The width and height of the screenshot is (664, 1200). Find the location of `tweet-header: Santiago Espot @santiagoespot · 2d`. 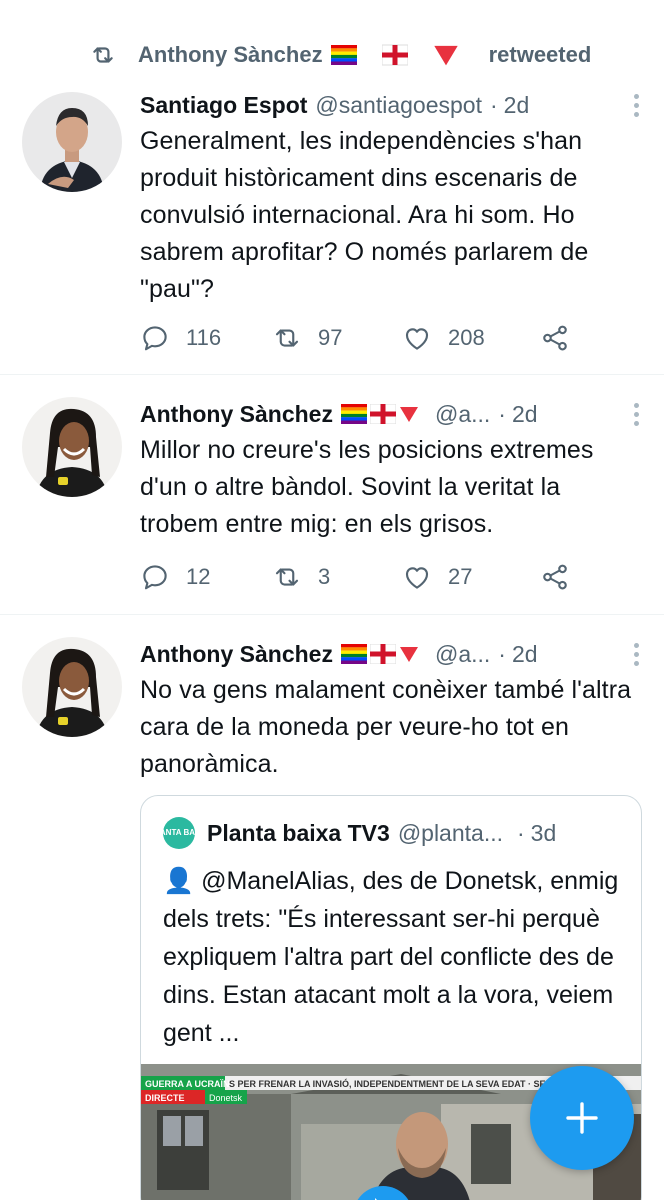

tweet-header: Santiago Espot @santiagoespot · 2d is located at coordinates (391, 105).